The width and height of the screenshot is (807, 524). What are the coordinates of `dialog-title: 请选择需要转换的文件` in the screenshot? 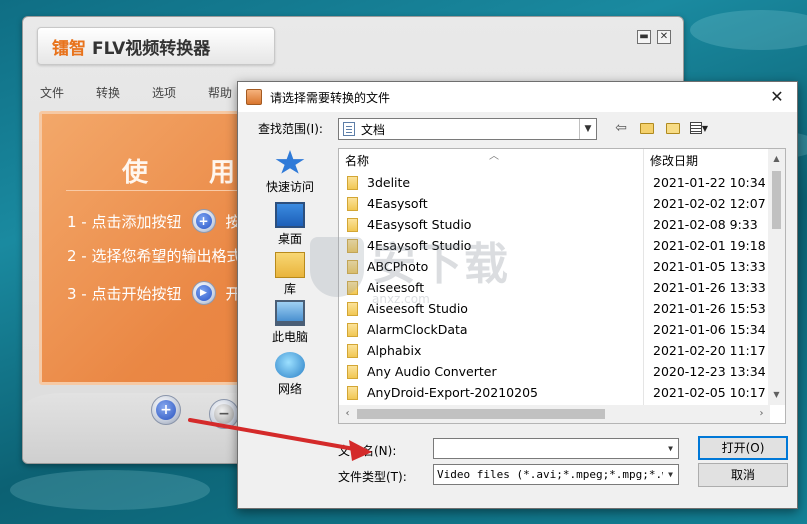 It's located at (330, 97).